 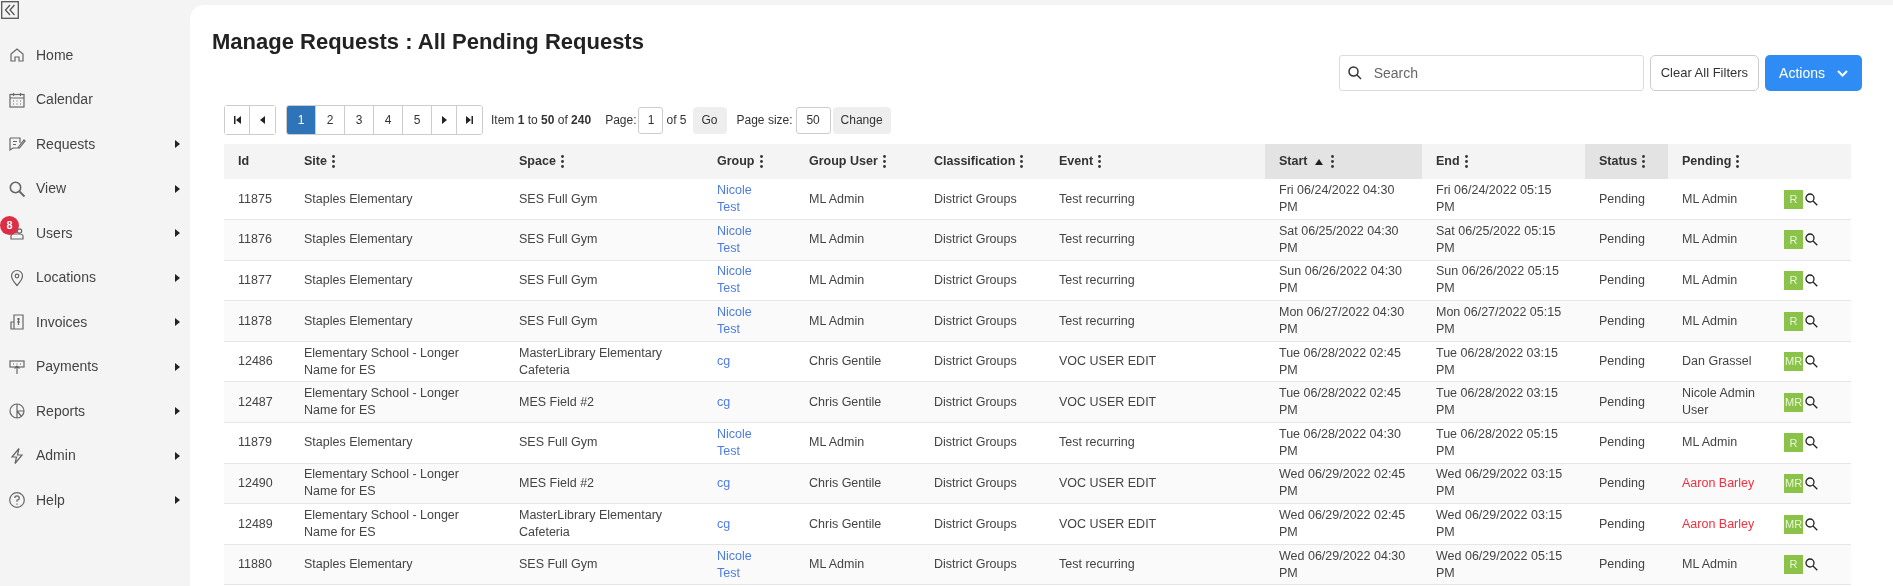 What do you see at coordinates (1097, 198) in the screenshot?
I see `table-cell: Test recurring` at bounding box center [1097, 198].